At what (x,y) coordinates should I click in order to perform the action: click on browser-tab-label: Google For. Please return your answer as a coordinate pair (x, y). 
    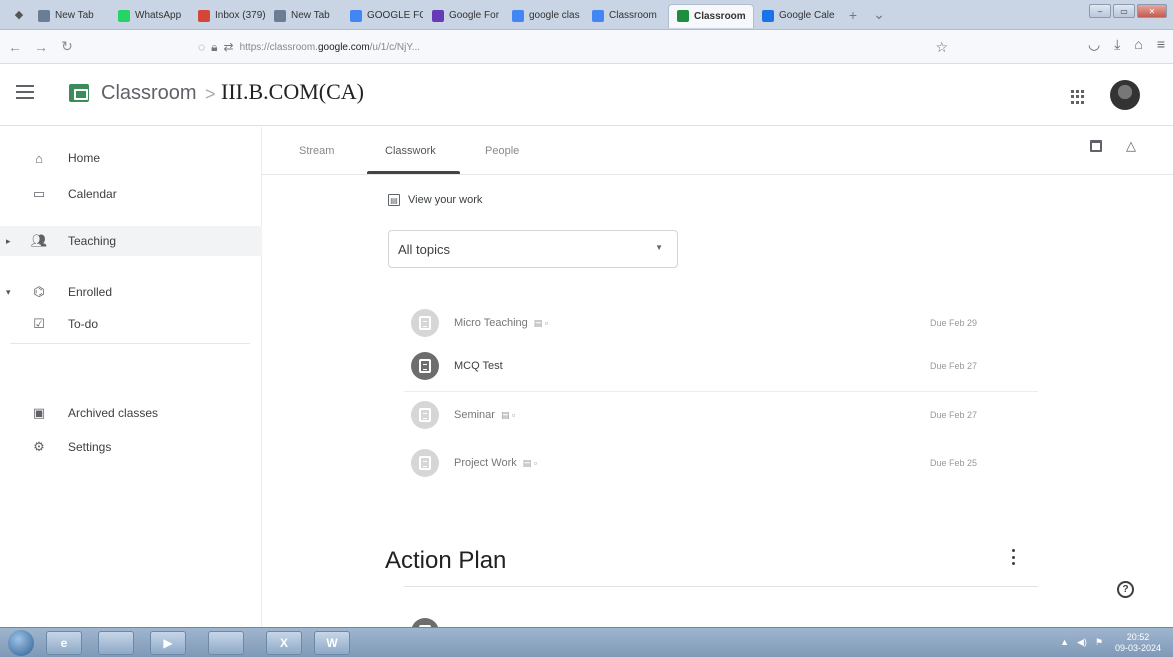
    Looking at the image, I should click on (474, 15).